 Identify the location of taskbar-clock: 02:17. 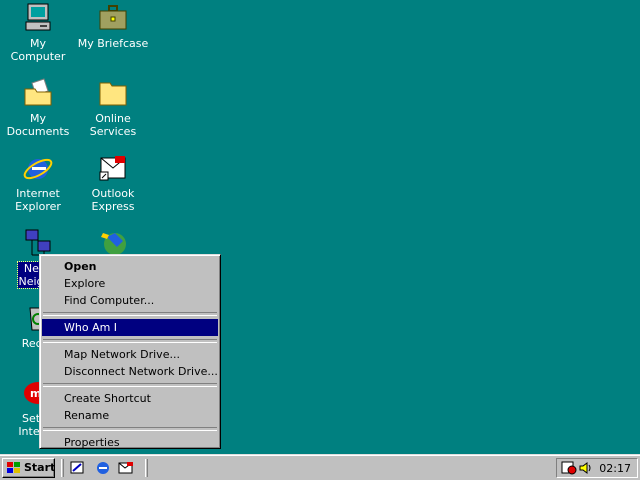
(615, 468).